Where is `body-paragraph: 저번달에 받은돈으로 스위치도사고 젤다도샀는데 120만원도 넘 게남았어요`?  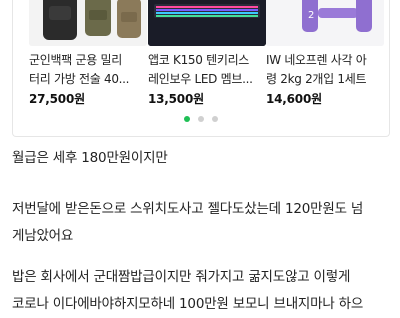 body-paragraph: 저번달에 받은돈으로 스위치도사고 젤다도샀는데 120만원도 넘 게남았어요 is located at coordinates (188, 222).